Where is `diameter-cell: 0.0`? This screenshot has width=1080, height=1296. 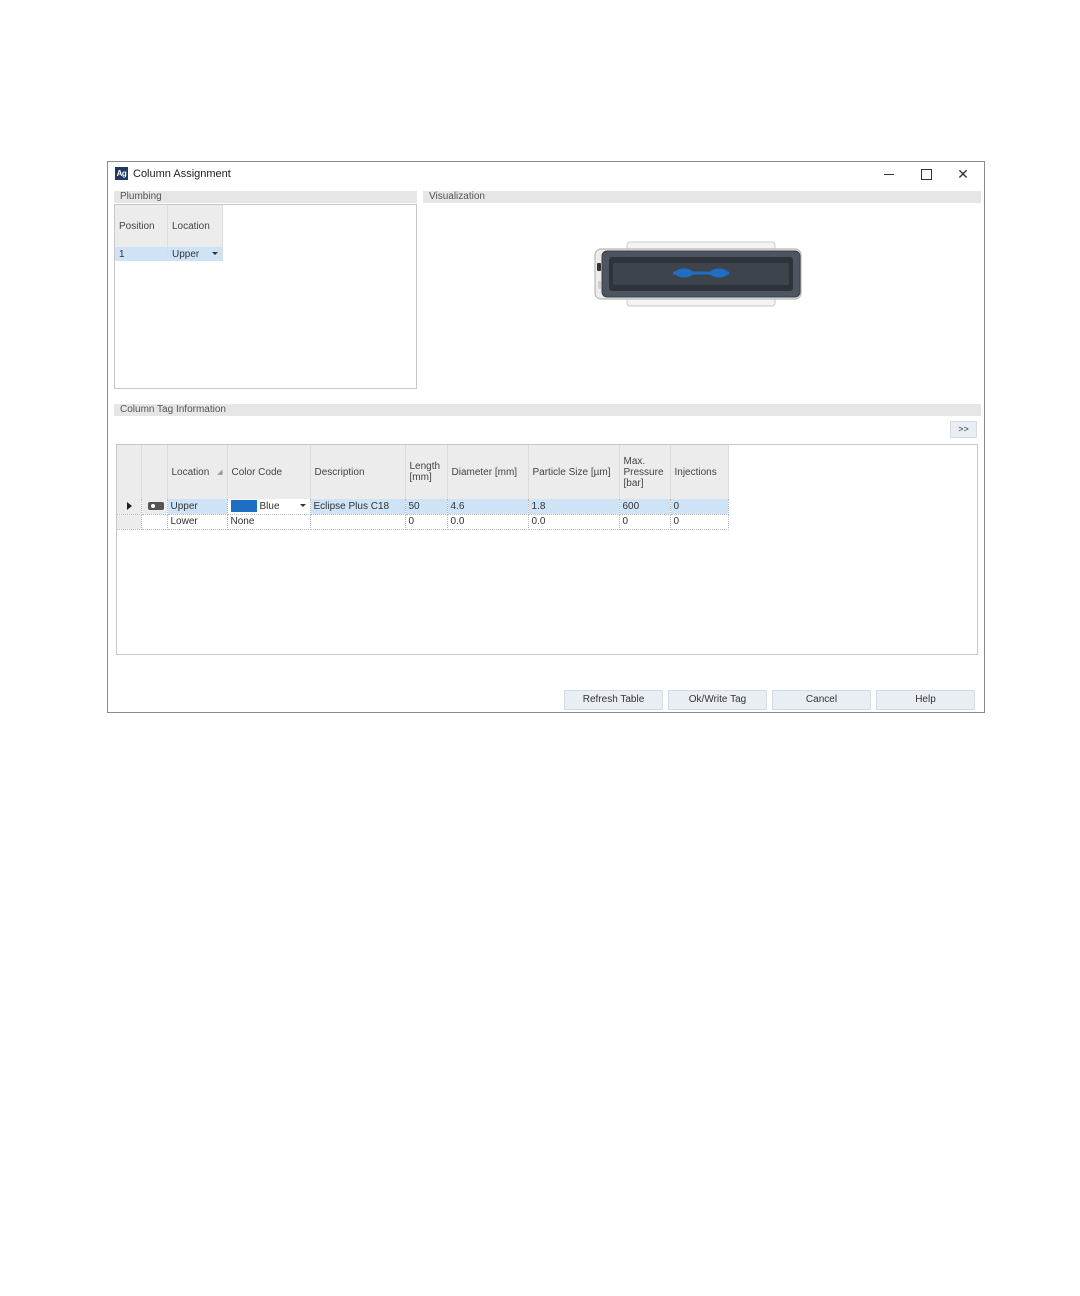
diameter-cell: 0.0 is located at coordinates (488, 522).